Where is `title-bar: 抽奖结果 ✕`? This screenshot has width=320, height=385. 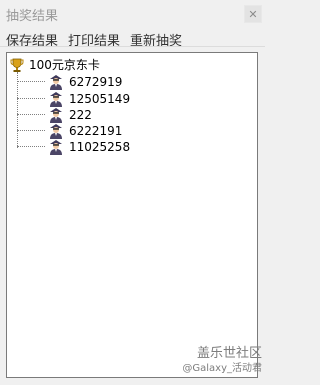
title-bar: 抽奖结果 ✕ is located at coordinates (132, 13).